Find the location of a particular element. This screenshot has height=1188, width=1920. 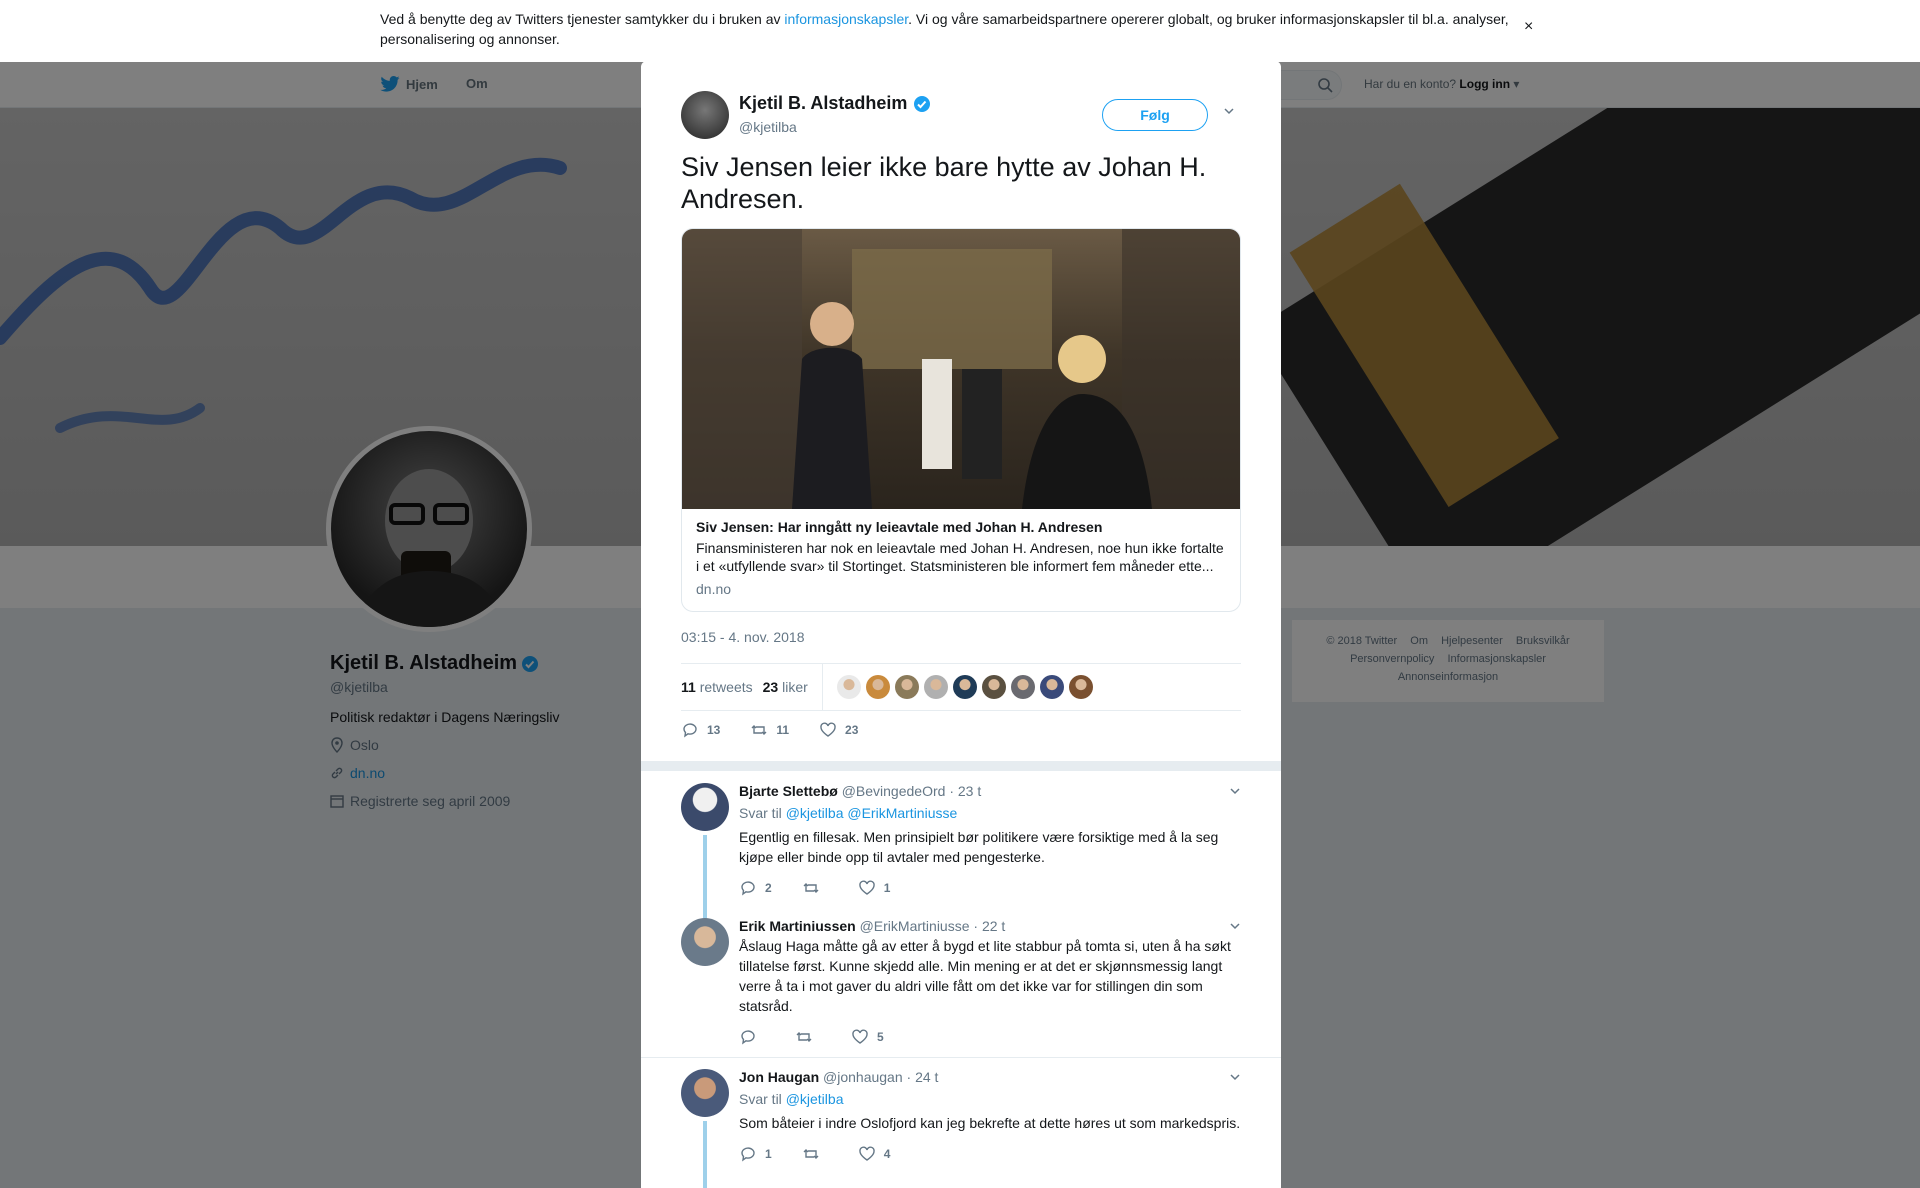

cookie-close-button: × is located at coordinates (1528, 27).